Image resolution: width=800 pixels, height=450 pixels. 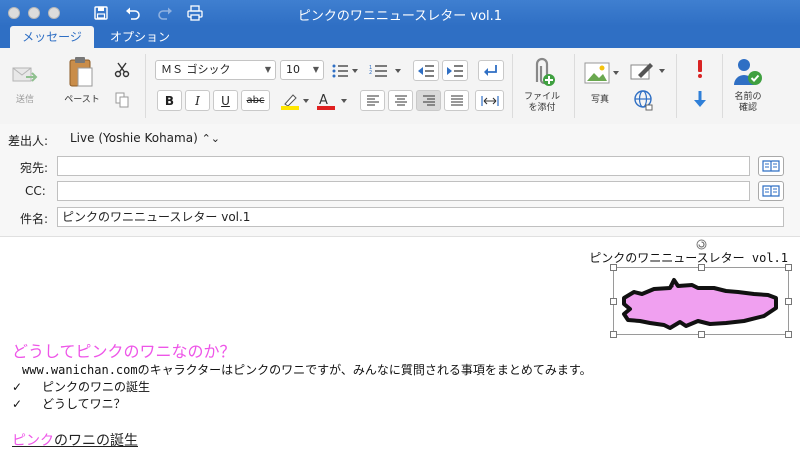 I want to click on subject-field: ピンクのワニニュースレター vol.1, so click(x=420, y=217).